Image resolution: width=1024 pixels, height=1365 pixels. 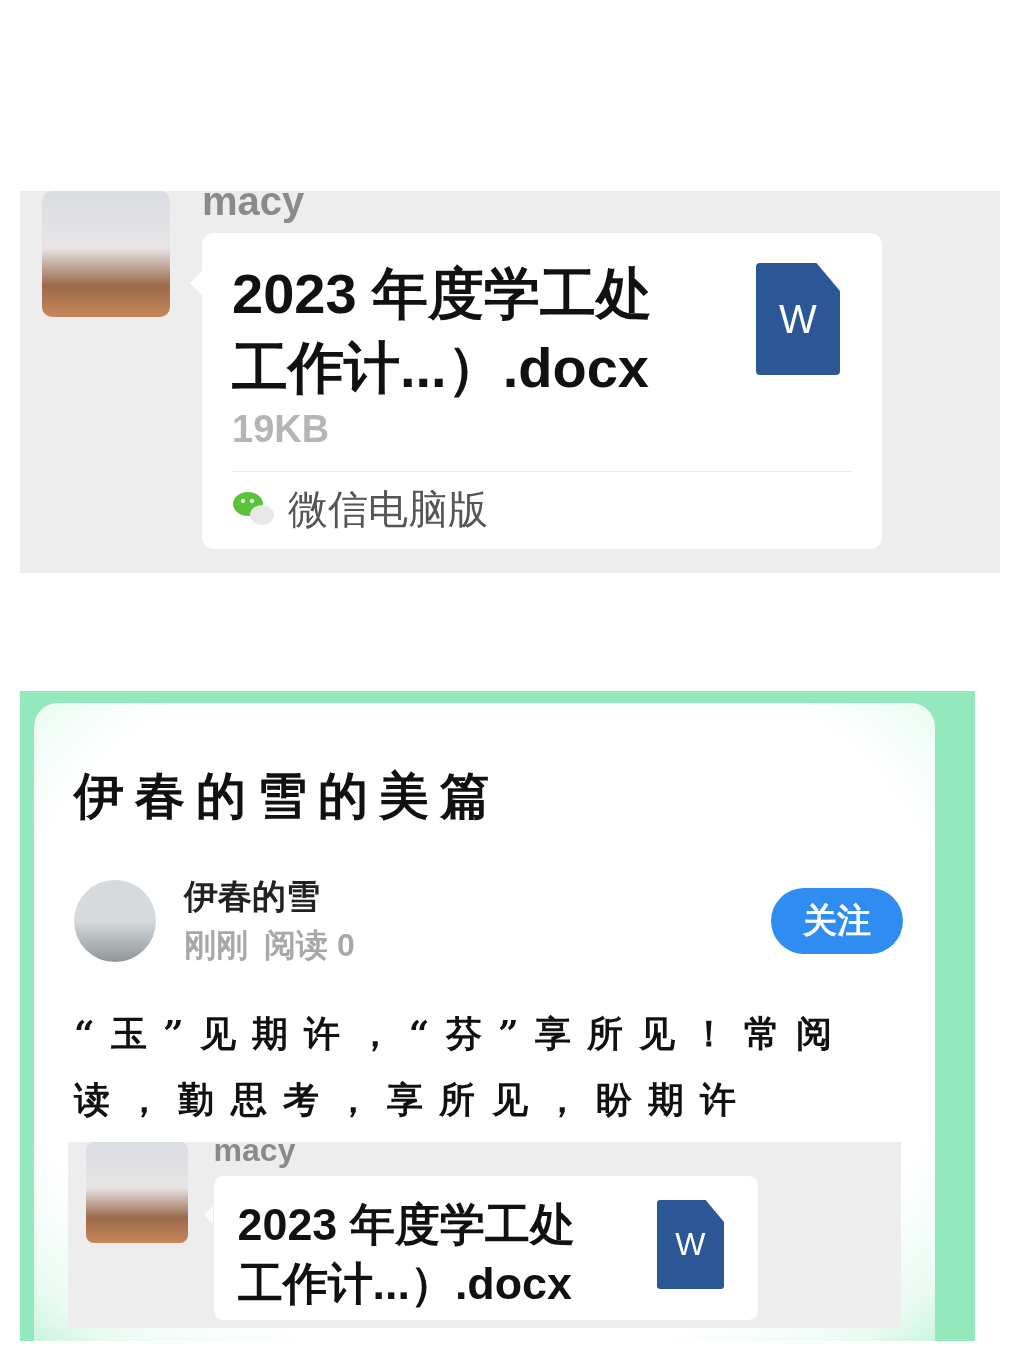 I want to click on article-body: “玉”见期许，“芬”享所见！常阅读，勤思考，享所见，盼期许, so click(x=462, y=1066).